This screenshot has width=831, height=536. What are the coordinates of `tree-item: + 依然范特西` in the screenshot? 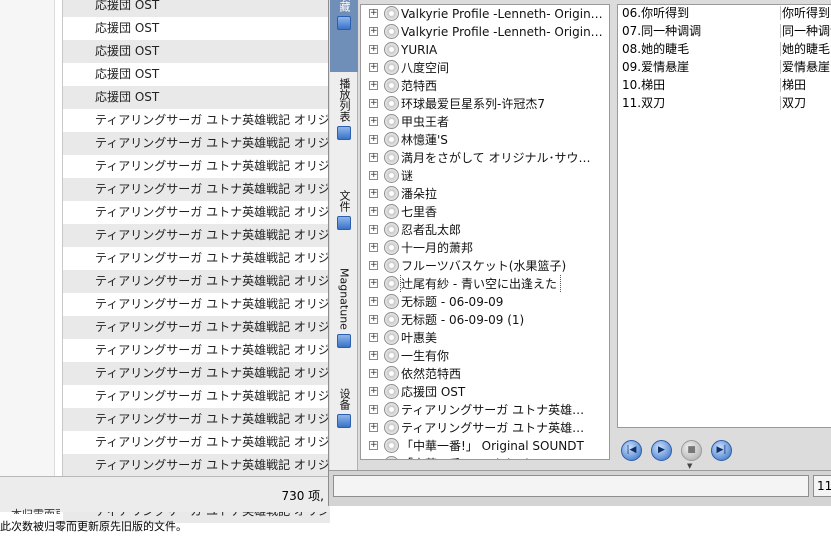 It's located at (485, 374).